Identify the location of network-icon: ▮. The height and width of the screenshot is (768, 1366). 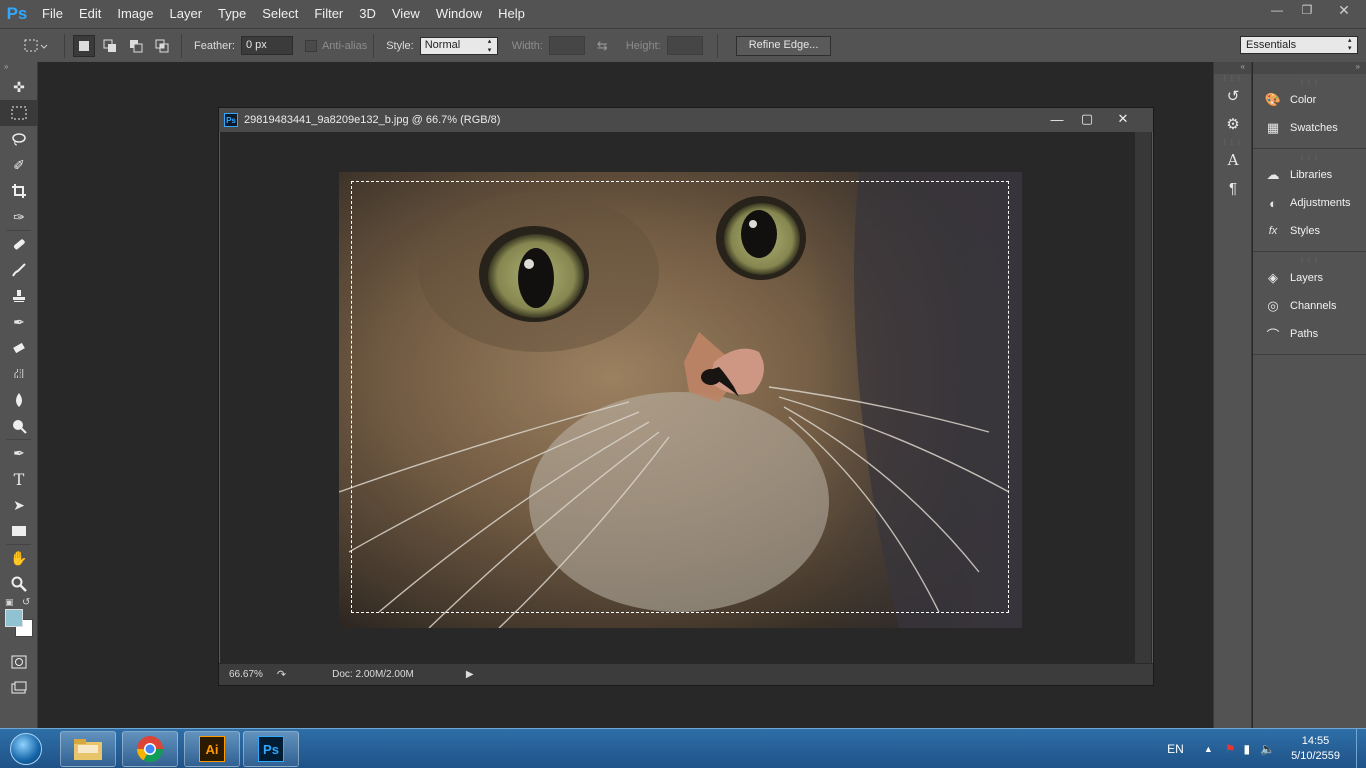
(1247, 749).